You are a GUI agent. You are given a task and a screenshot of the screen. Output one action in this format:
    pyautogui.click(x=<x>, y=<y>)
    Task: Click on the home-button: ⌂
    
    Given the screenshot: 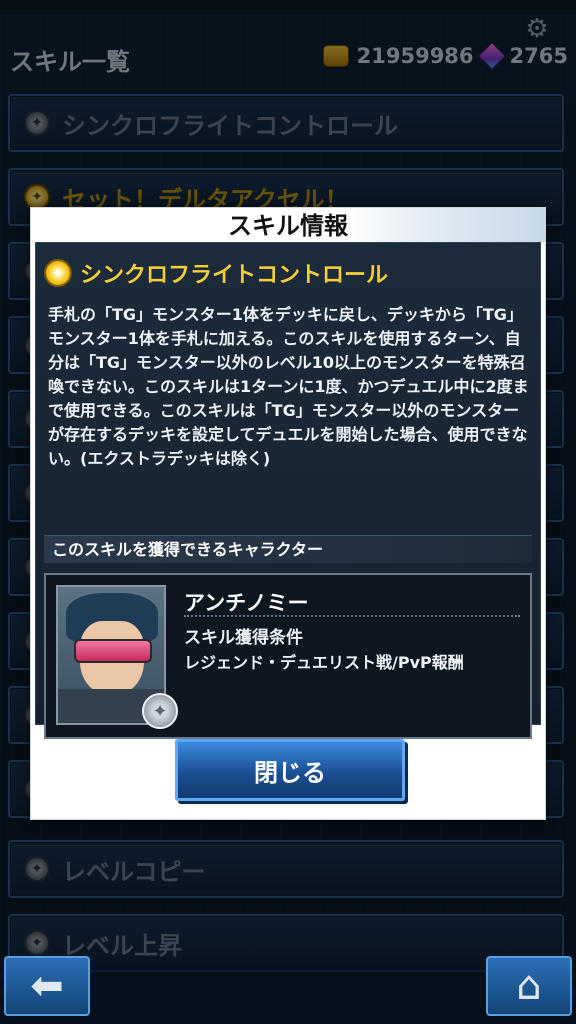 What is the action you would take?
    pyautogui.click(x=529, y=986)
    